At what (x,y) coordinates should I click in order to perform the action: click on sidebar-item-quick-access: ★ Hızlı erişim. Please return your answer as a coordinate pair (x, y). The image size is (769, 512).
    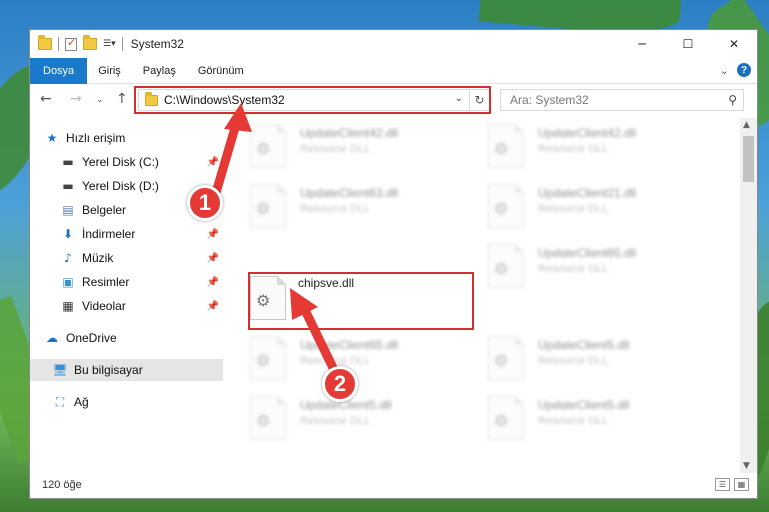
    Looking at the image, I should click on (126, 138).